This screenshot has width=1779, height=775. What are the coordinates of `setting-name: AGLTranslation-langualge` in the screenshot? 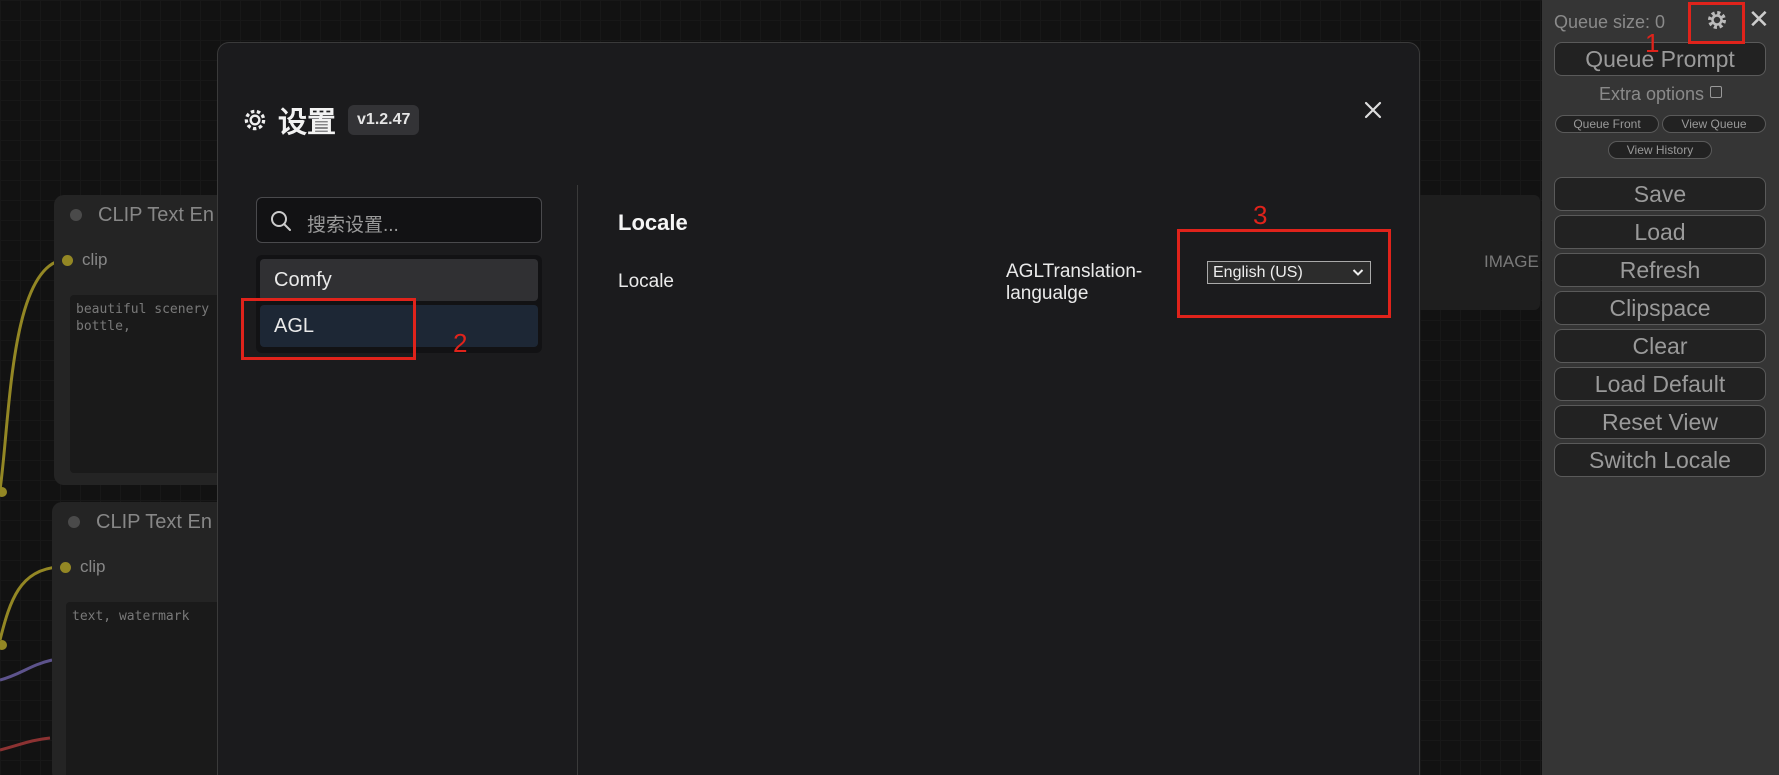 It's located at (1074, 282).